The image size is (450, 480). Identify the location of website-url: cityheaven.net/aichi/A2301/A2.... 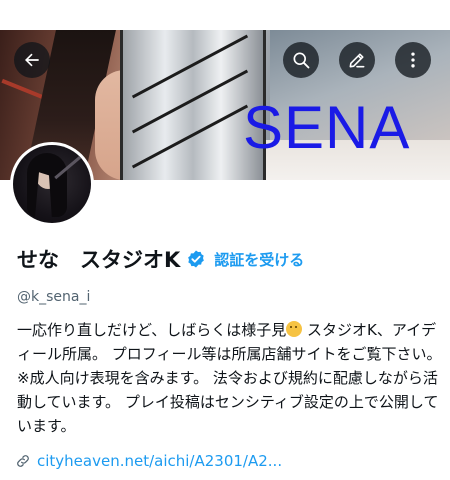
(159, 461).